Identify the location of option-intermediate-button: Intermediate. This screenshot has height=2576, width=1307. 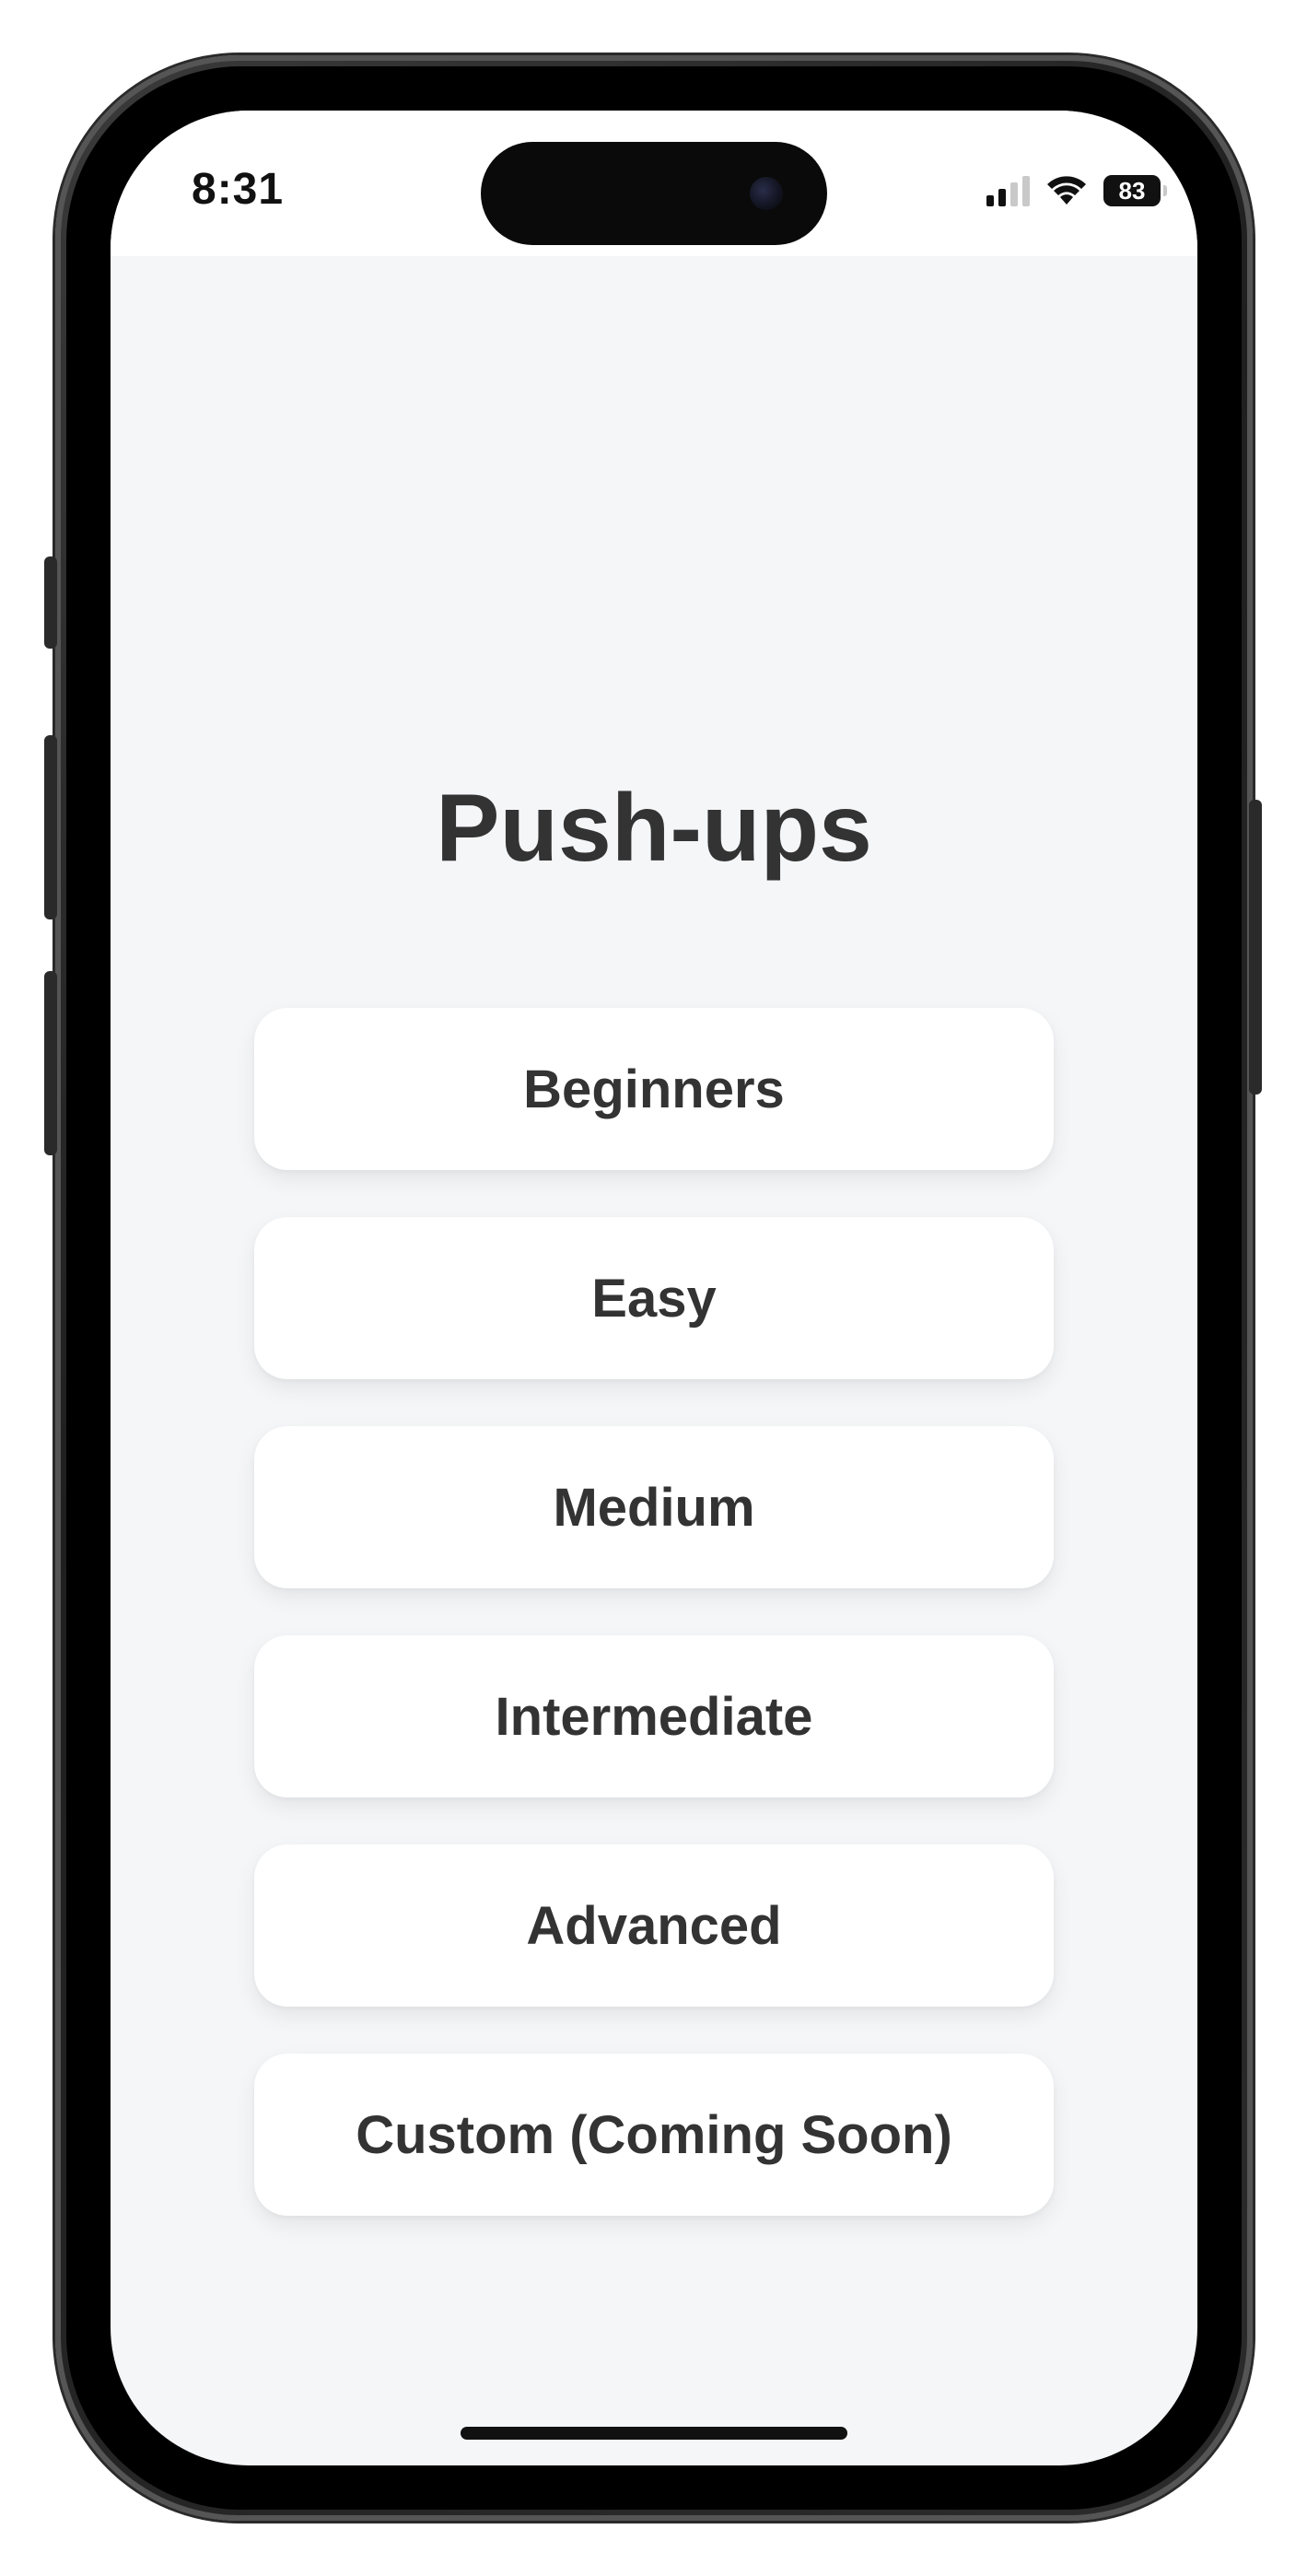
(654, 1716).